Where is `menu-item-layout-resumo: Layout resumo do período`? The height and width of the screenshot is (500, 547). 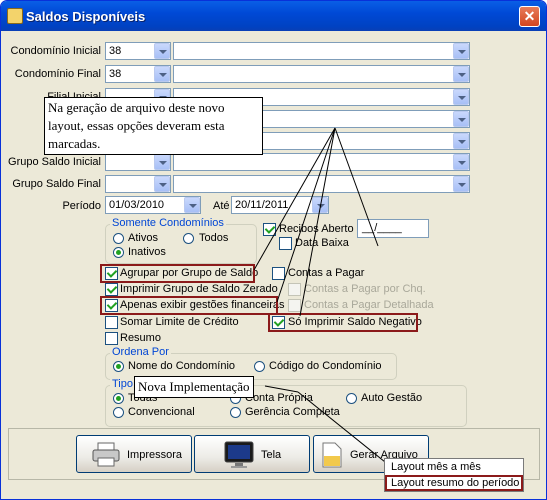
menu-item-layout-resumo: Layout resumo do período is located at coordinates (454, 483).